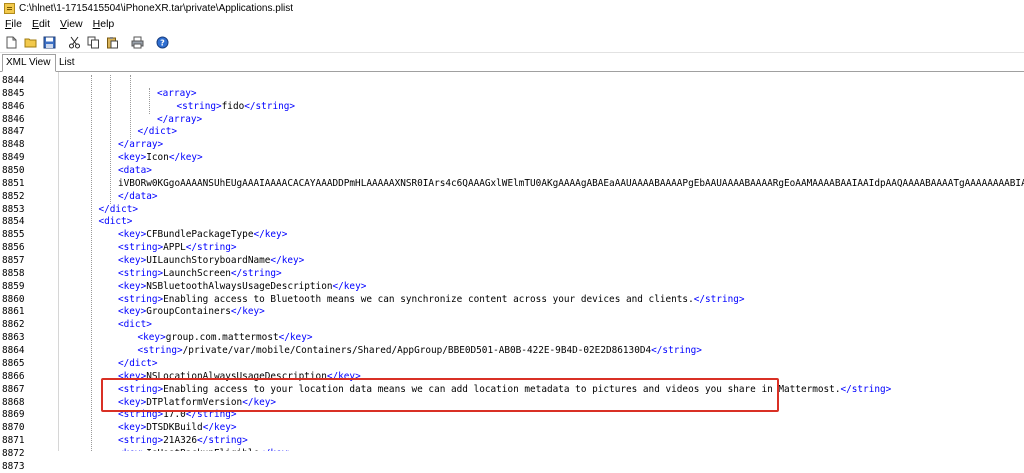  What do you see at coordinates (13, 93) in the screenshot?
I see `line-number: 8845` at bounding box center [13, 93].